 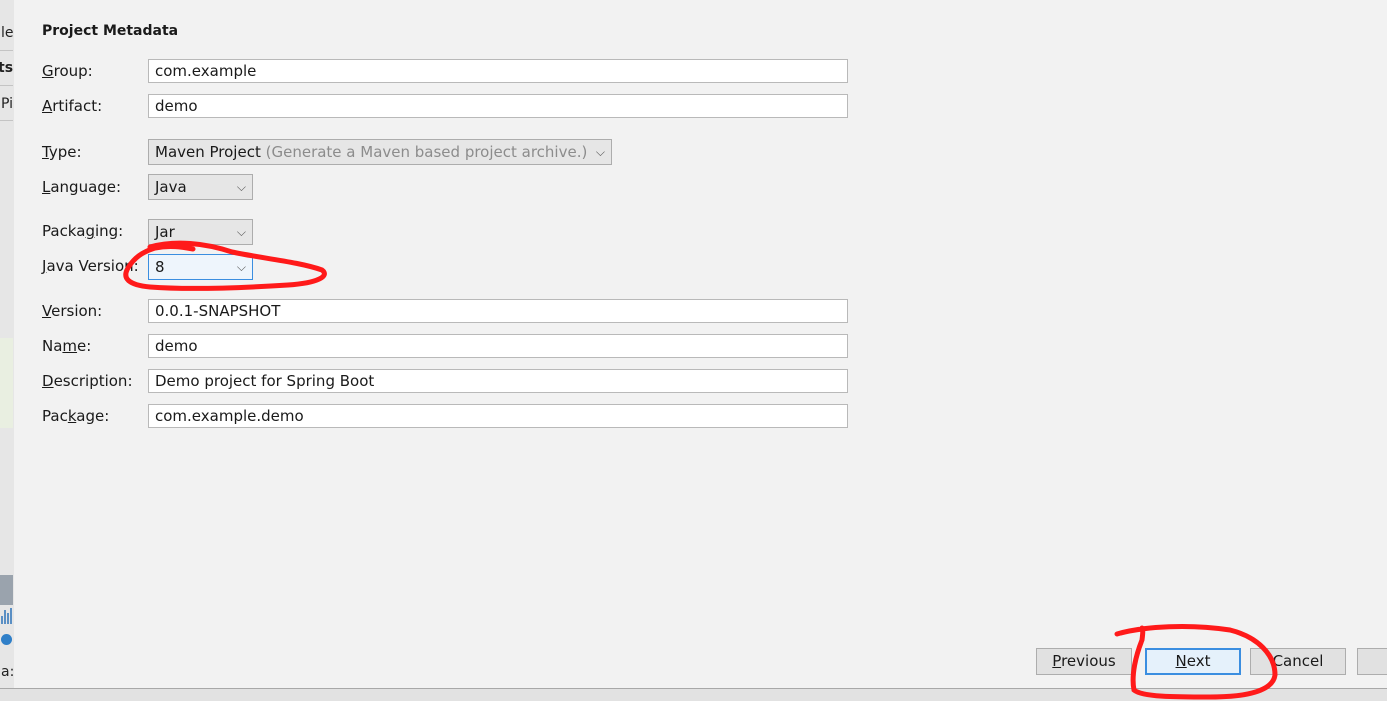 What do you see at coordinates (498, 106) in the screenshot?
I see `artifact-field` at bounding box center [498, 106].